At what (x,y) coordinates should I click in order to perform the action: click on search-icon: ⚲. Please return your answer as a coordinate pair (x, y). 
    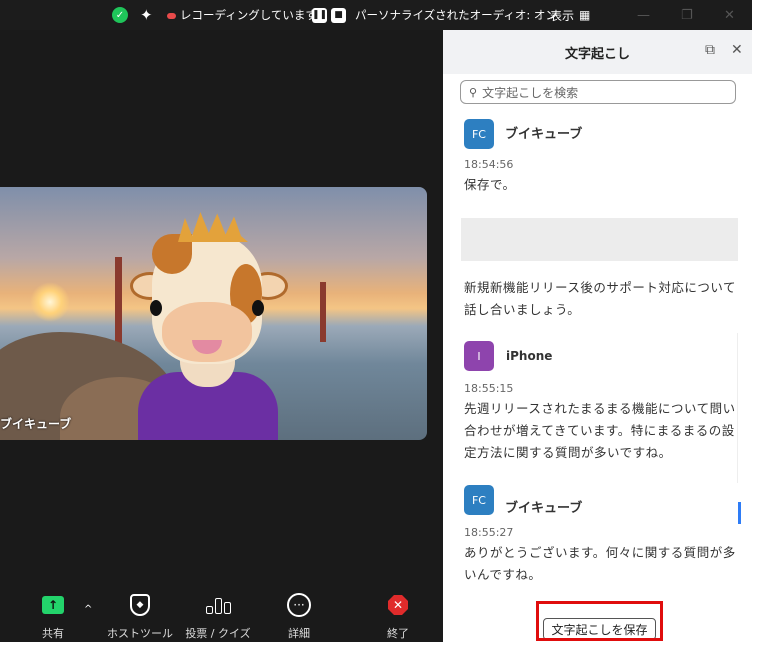
    Looking at the image, I should click on (473, 92).